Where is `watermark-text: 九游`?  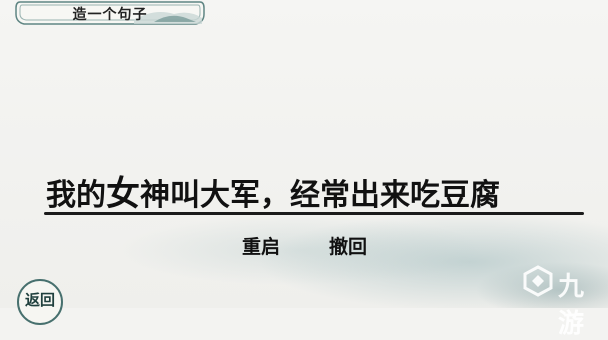 watermark-text: 九游 is located at coordinates (571, 305).